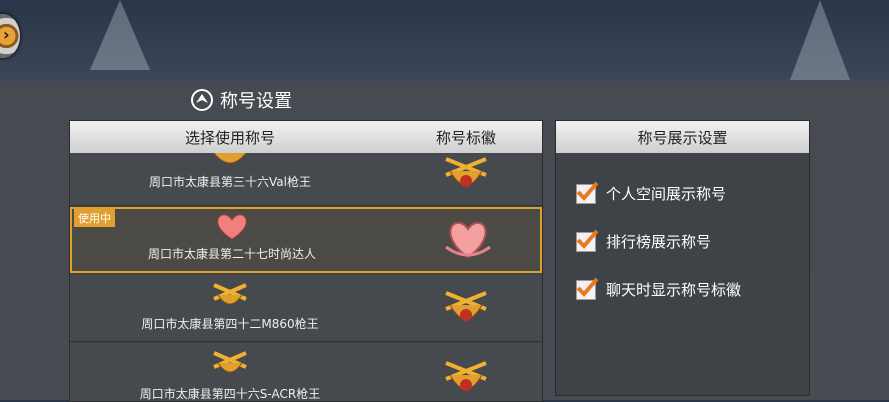 This screenshot has width=889, height=402. What do you see at coordinates (202, 100) in the screenshot?
I see `emblem-icon` at bounding box center [202, 100].